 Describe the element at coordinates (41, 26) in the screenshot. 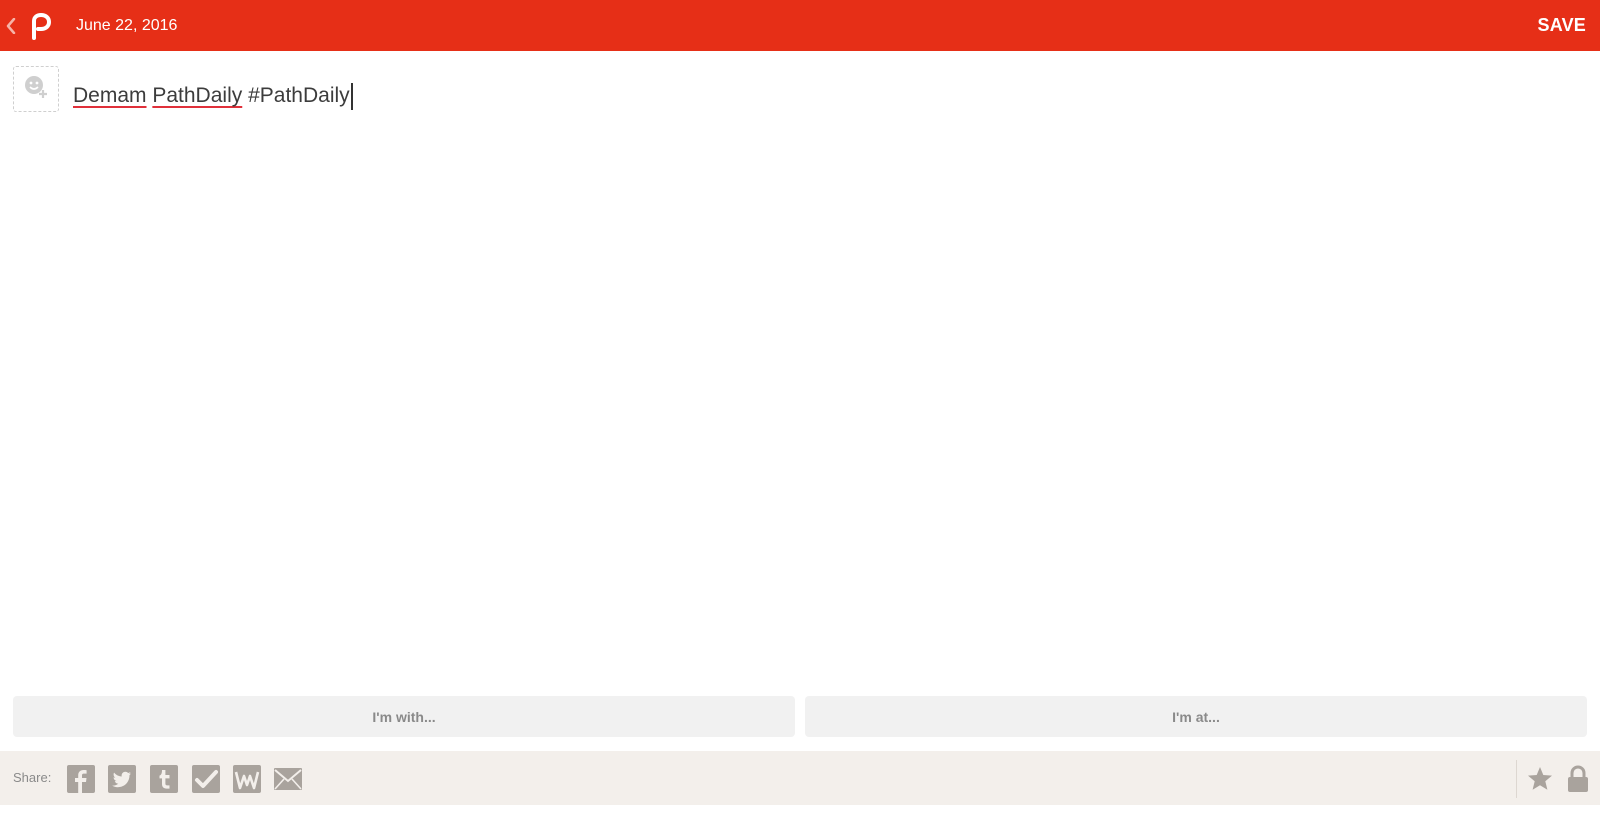

I see `path-logo-icon` at that location.